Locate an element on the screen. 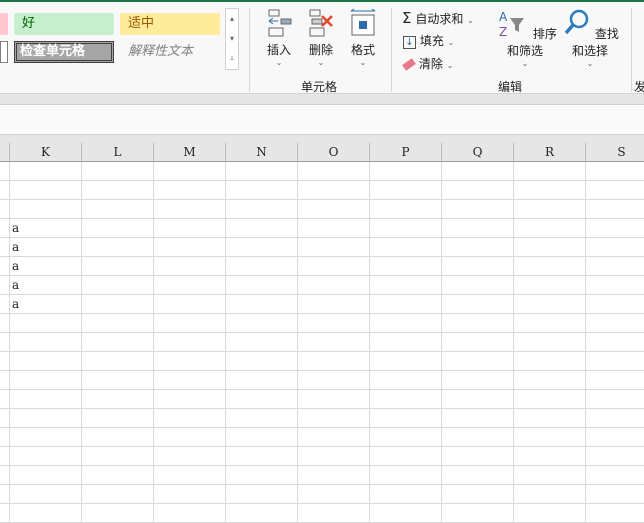 The image size is (644, 523). scroll-up-icon: ▴ is located at coordinates (232, 19).